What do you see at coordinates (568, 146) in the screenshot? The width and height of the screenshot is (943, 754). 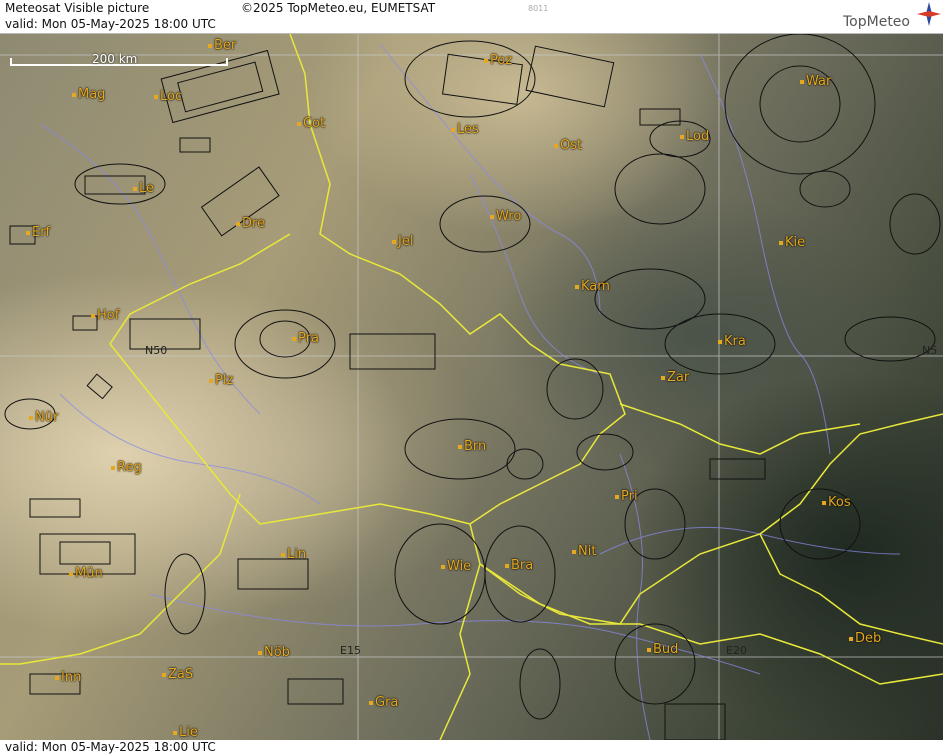 I see `city-ost: Ost` at bounding box center [568, 146].